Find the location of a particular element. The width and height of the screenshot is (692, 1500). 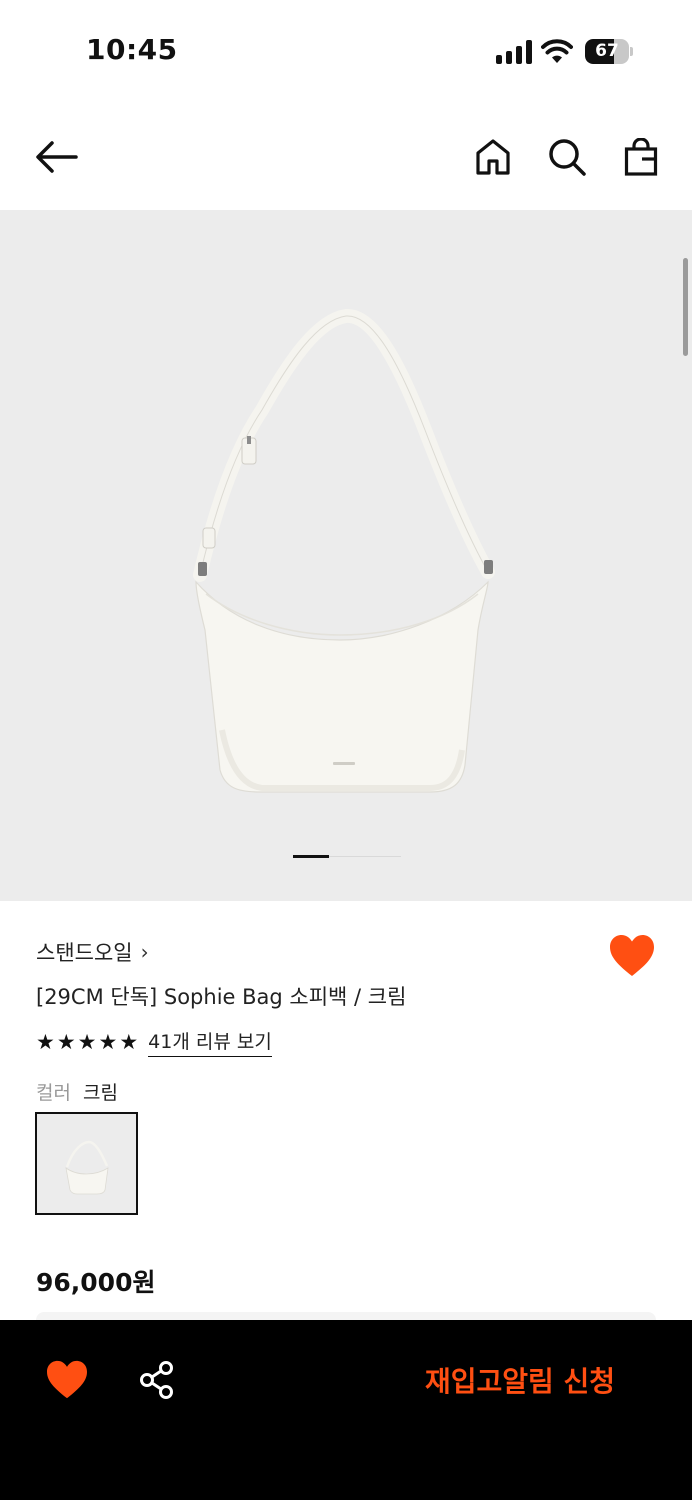

battery-indicator: 67 is located at coordinates (609, 51).